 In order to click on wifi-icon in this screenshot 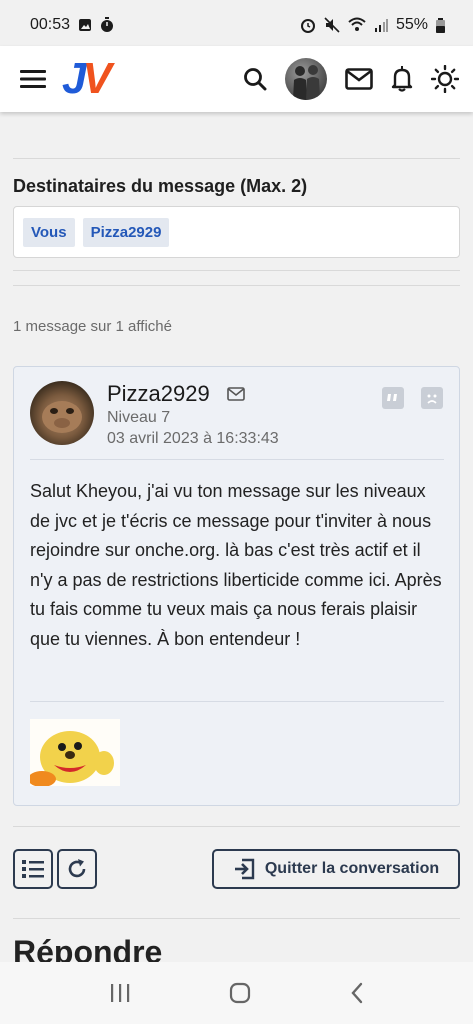, I will do `click(357, 24)`.